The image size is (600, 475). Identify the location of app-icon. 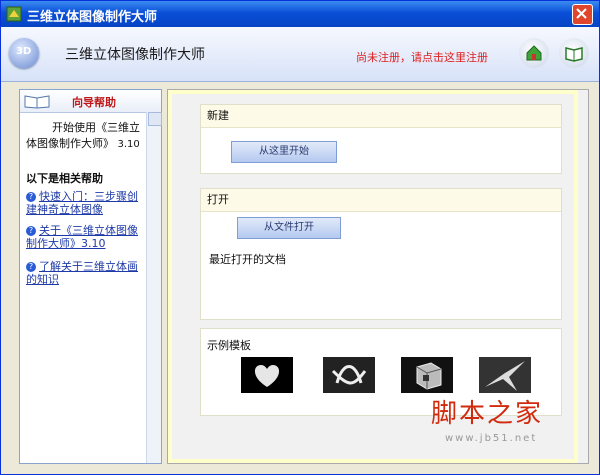
(14, 14).